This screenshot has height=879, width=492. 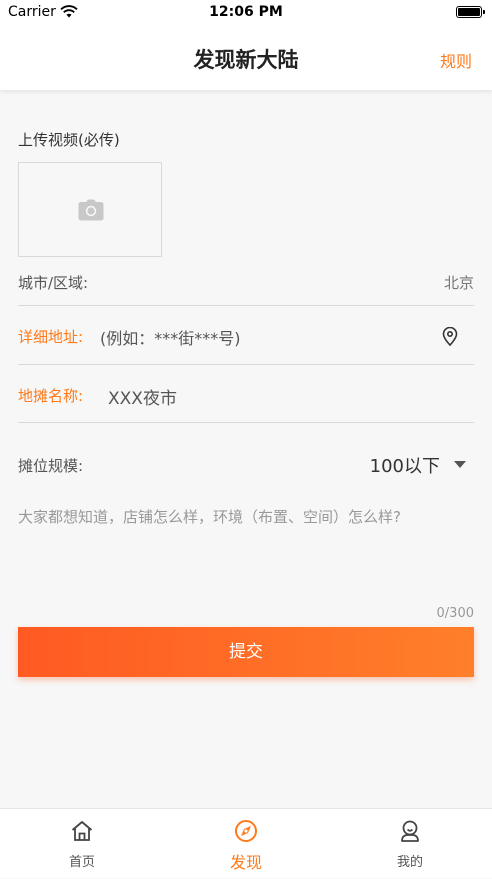 What do you see at coordinates (410, 844) in the screenshot?
I see `tab-profile: 我的` at bounding box center [410, 844].